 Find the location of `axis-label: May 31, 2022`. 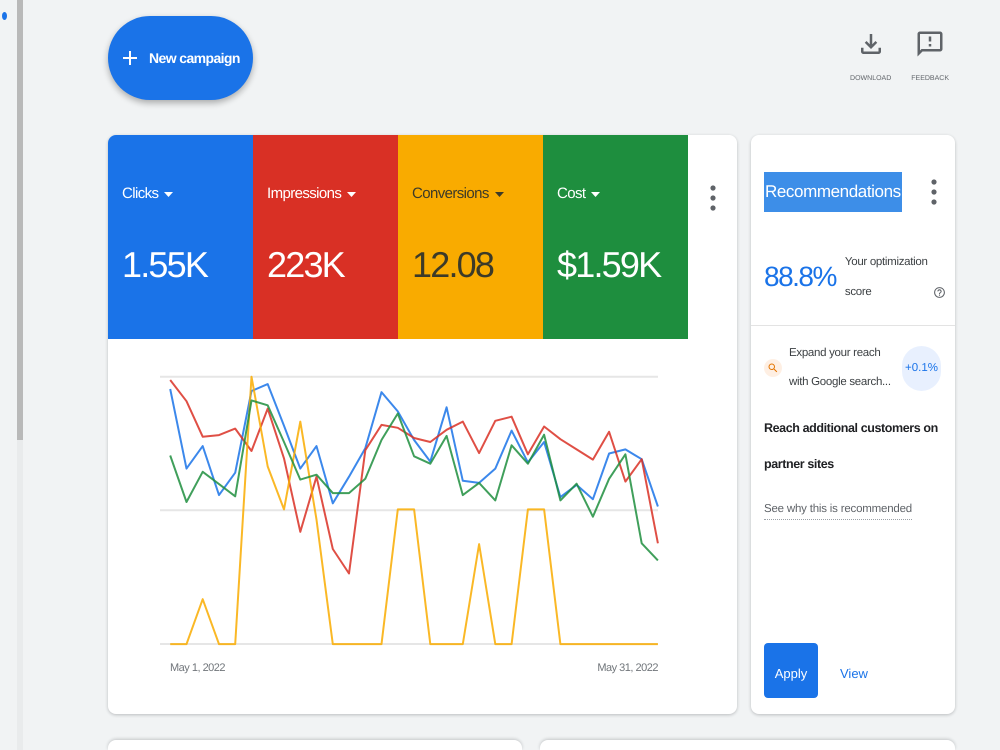

axis-label: May 31, 2022 is located at coordinates (627, 668).